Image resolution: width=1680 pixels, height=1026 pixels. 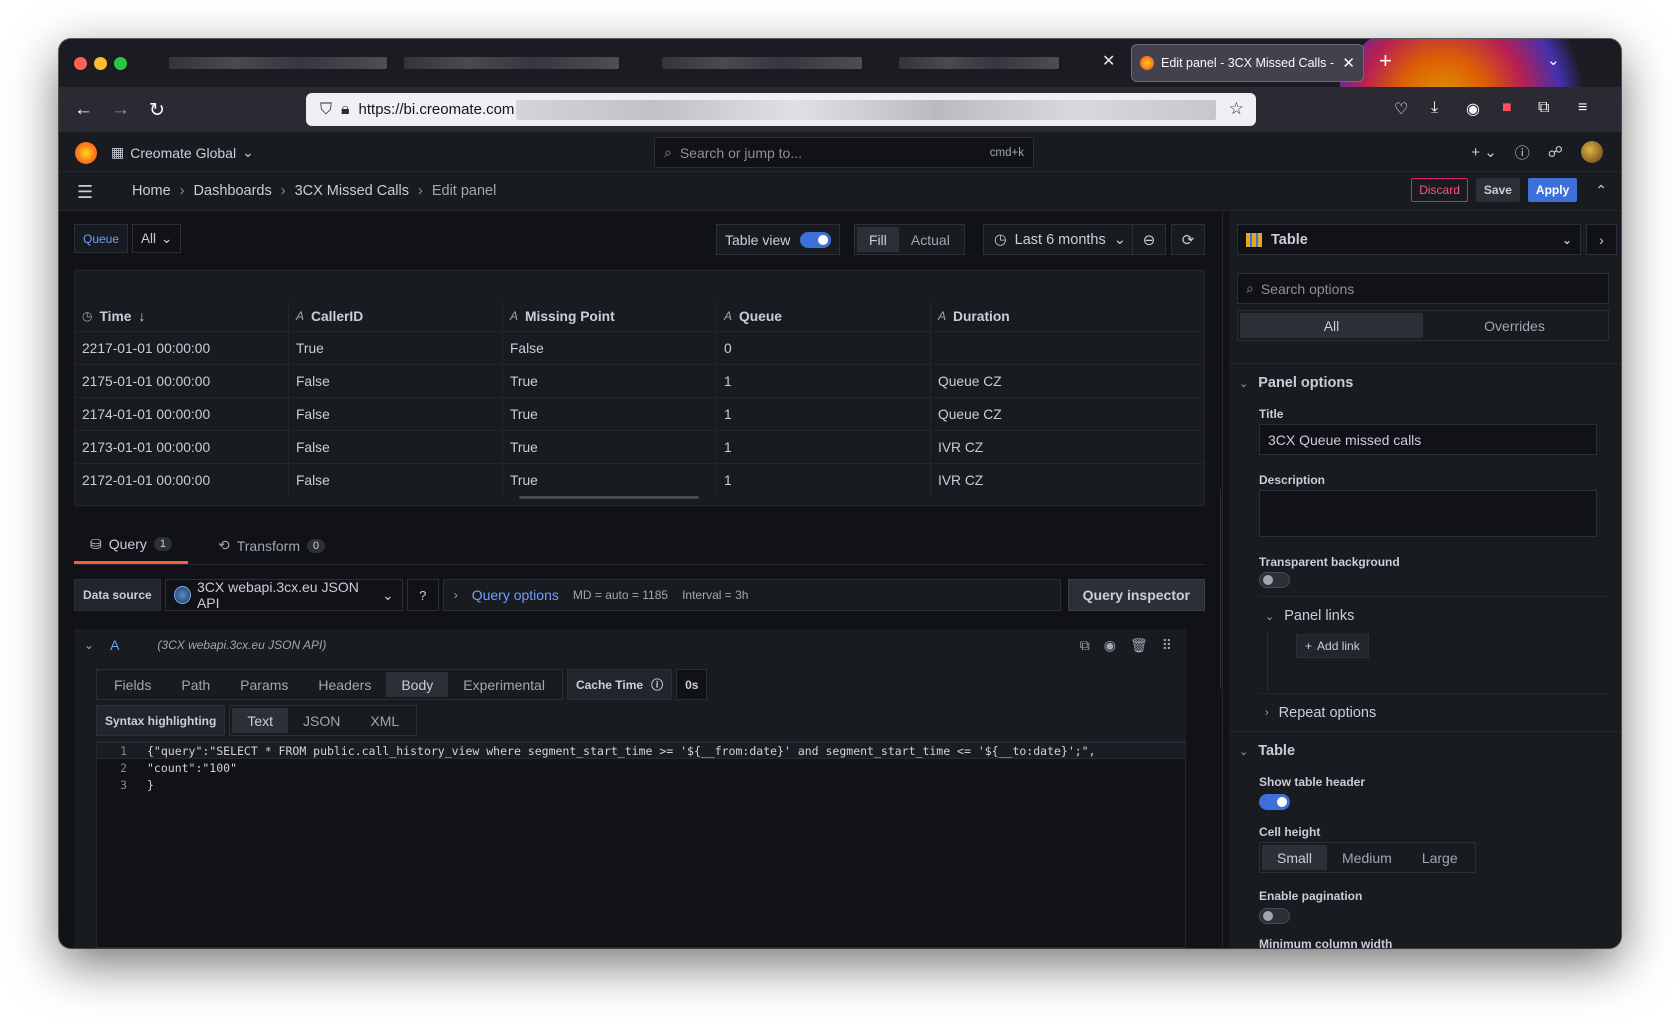 What do you see at coordinates (100, 63) in the screenshot?
I see `minimize-window-button` at bounding box center [100, 63].